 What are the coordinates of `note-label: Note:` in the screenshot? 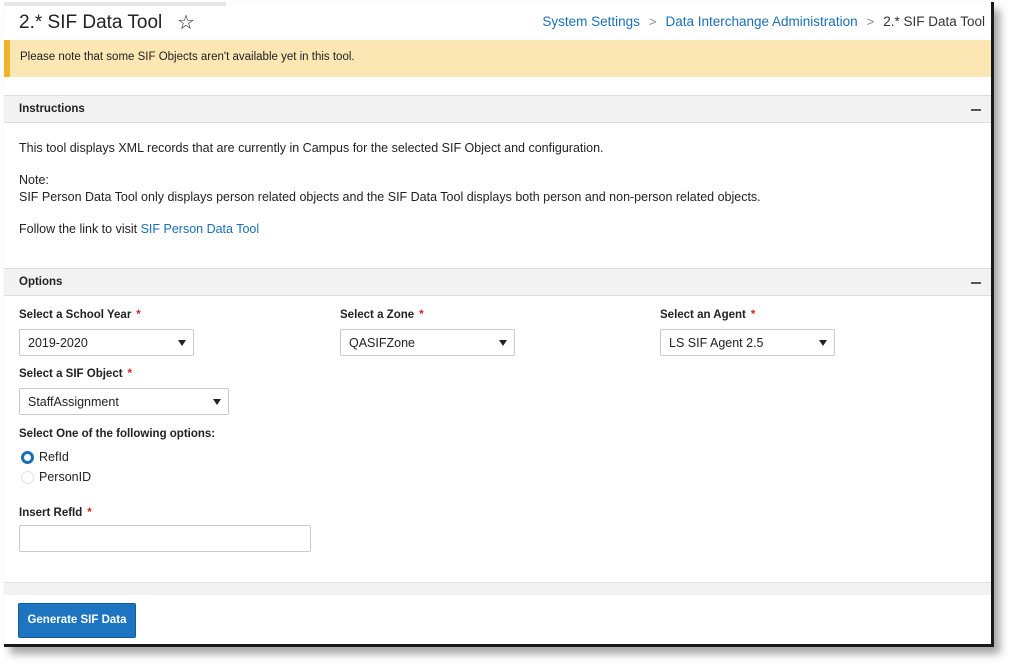 It's located at (34, 180).